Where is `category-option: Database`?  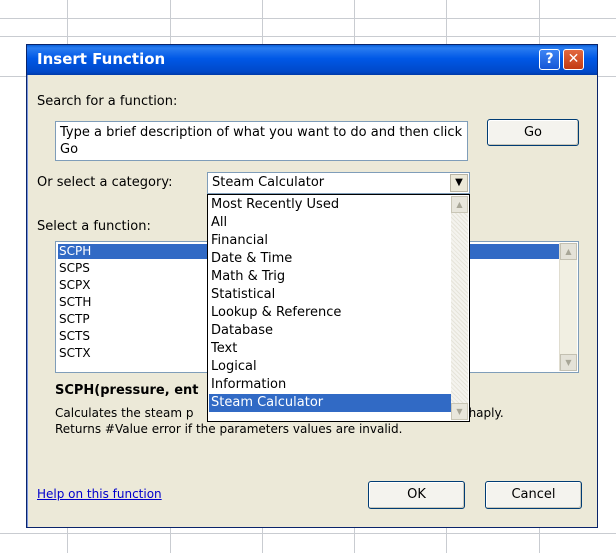 category-option: Database is located at coordinates (330, 331).